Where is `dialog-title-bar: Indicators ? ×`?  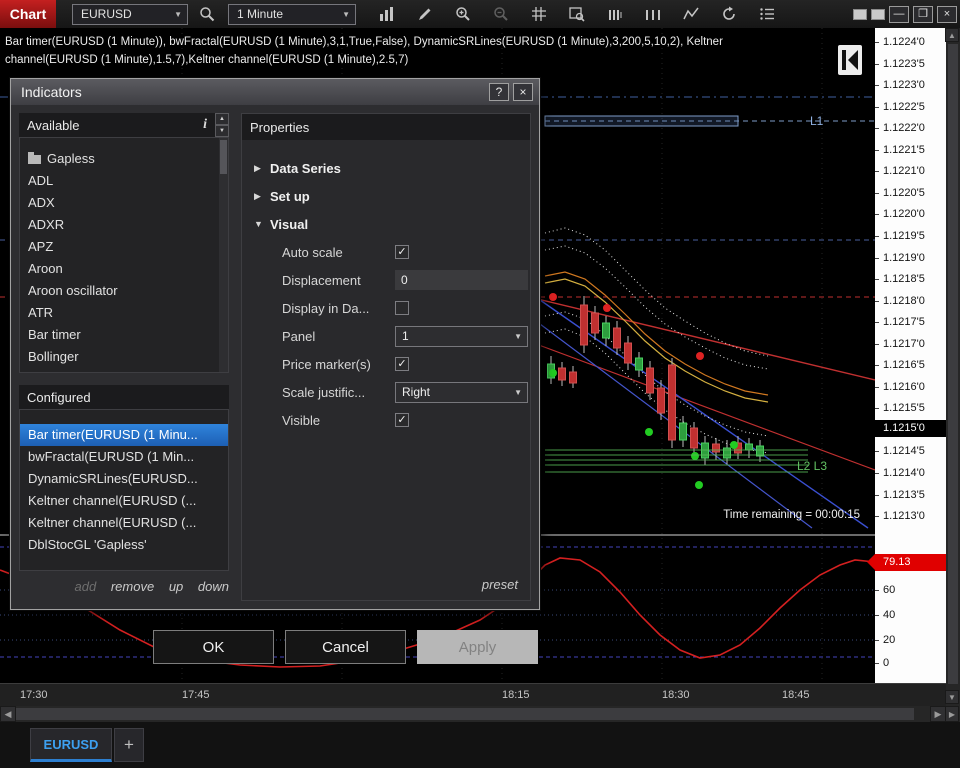 dialog-title-bar: Indicators ? × is located at coordinates (275, 92).